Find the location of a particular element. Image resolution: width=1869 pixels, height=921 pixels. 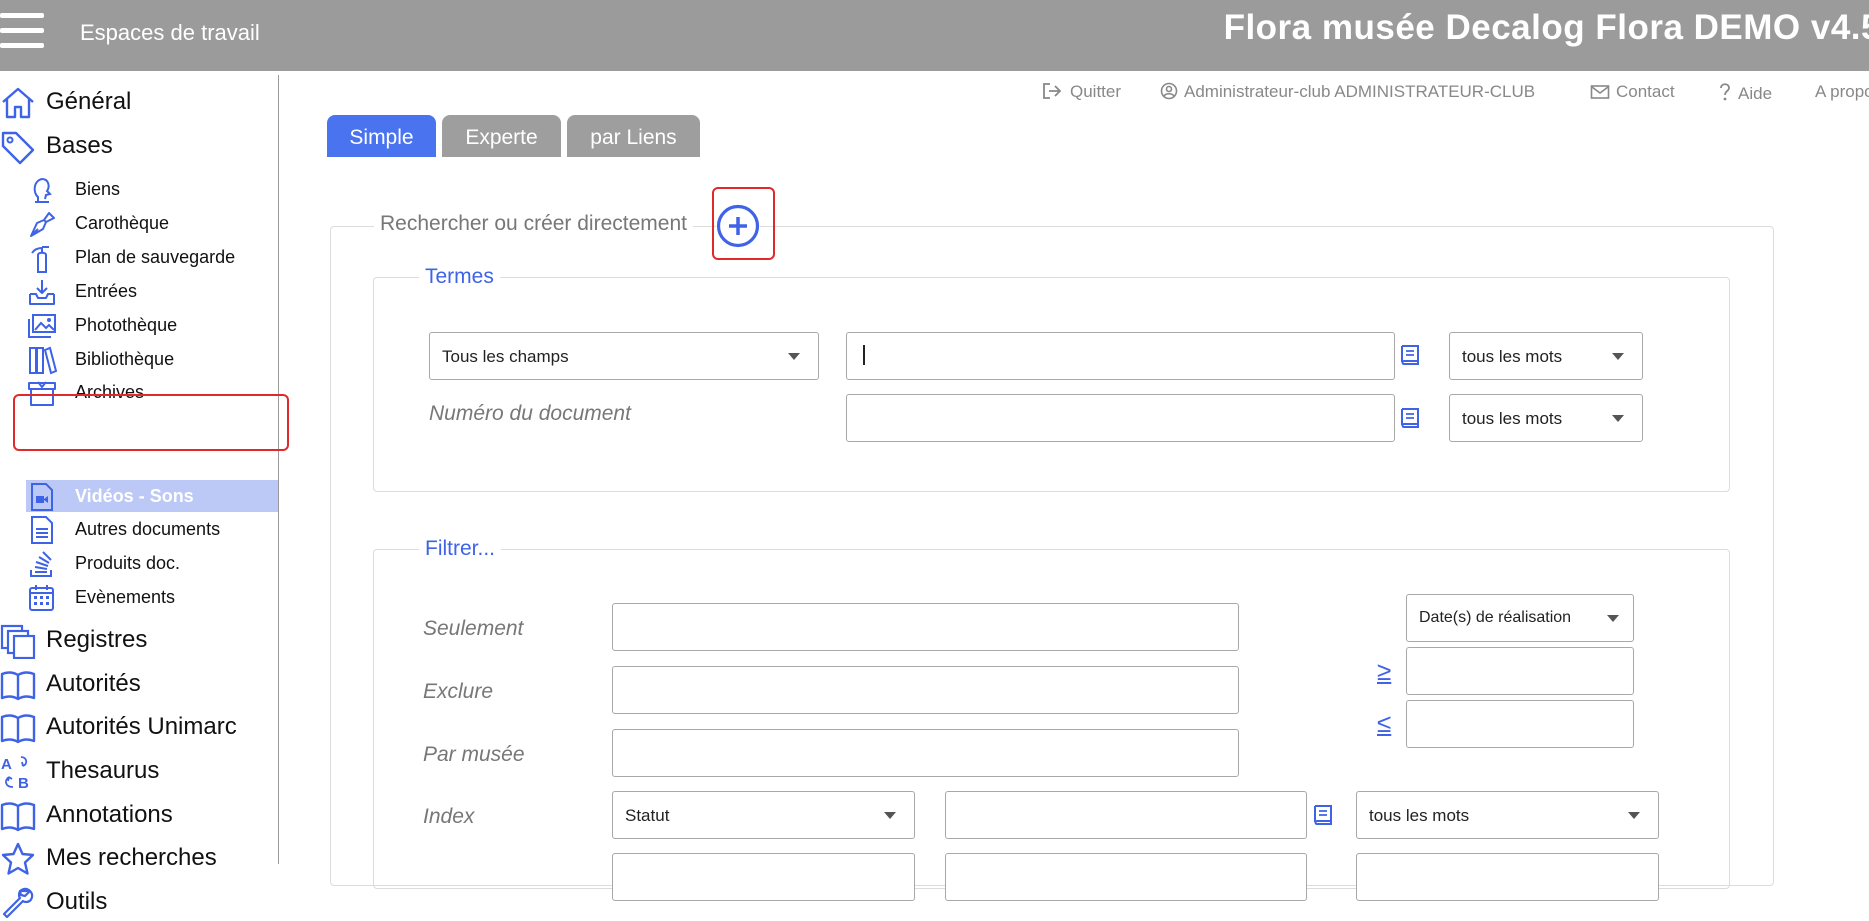

calendar-icon is located at coordinates (41, 598).